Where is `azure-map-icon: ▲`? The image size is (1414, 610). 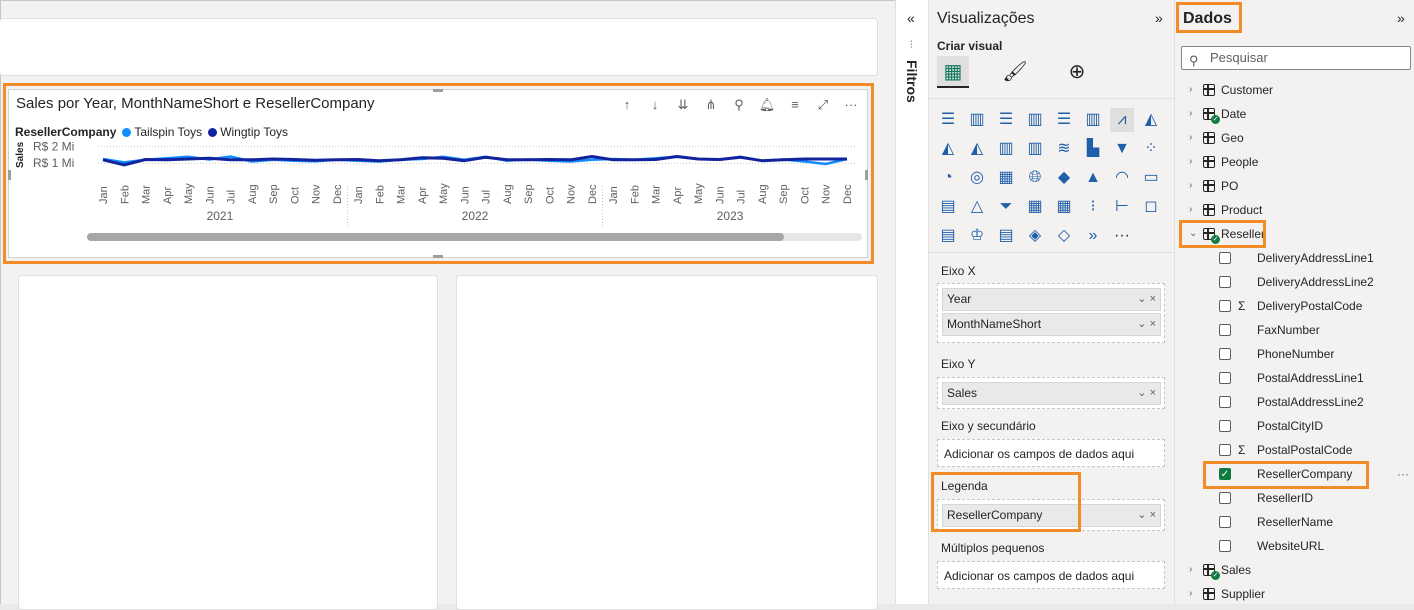 azure-map-icon: ▲ is located at coordinates (1093, 178).